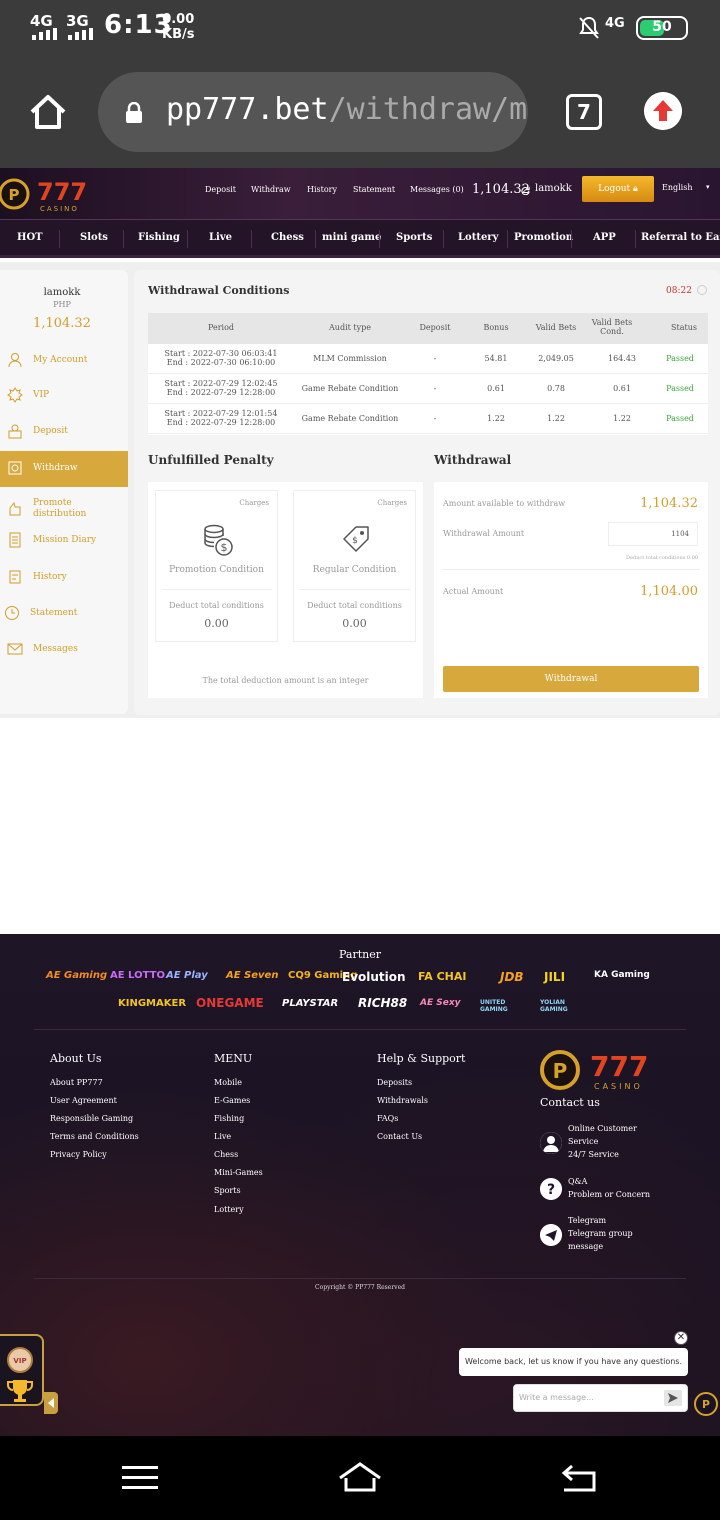 This screenshot has height=1520, width=720. Describe the element at coordinates (414, 237) in the screenshot. I see `nav-sports: Sports` at that location.